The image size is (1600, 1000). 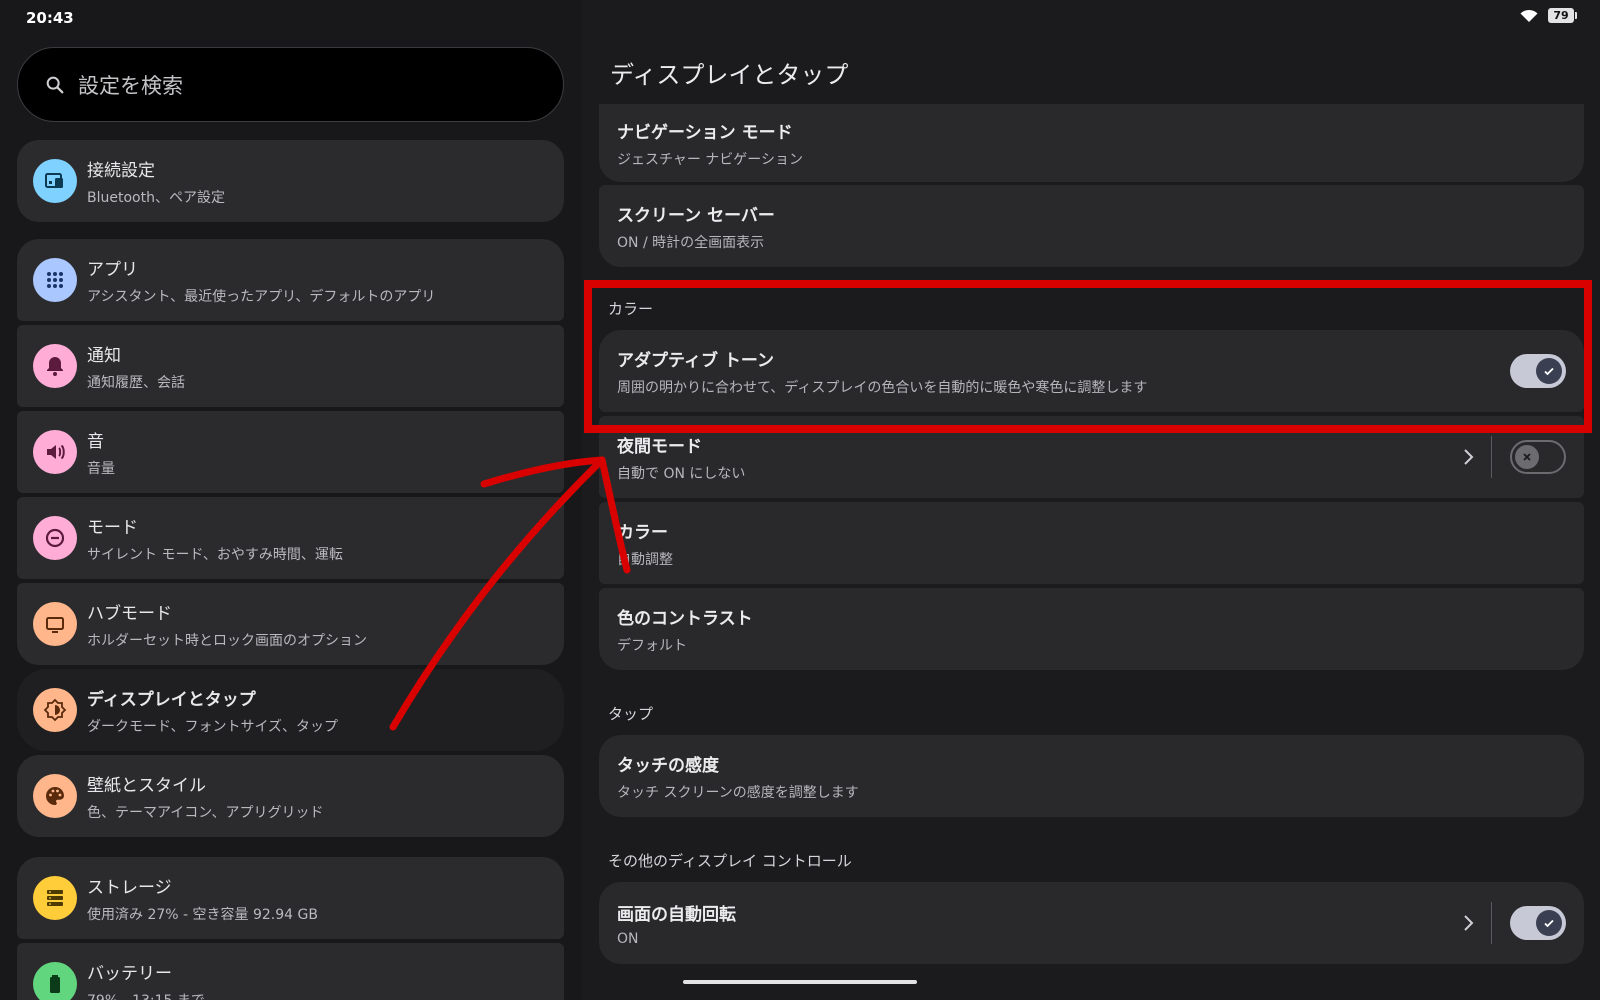 I want to click on storage-icon, so click(x=55, y=898).